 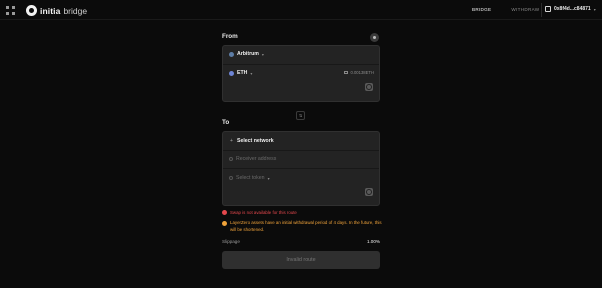 What do you see at coordinates (301, 19) in the screenshot?
I see `header-divider` at bounding box center [301, 19].